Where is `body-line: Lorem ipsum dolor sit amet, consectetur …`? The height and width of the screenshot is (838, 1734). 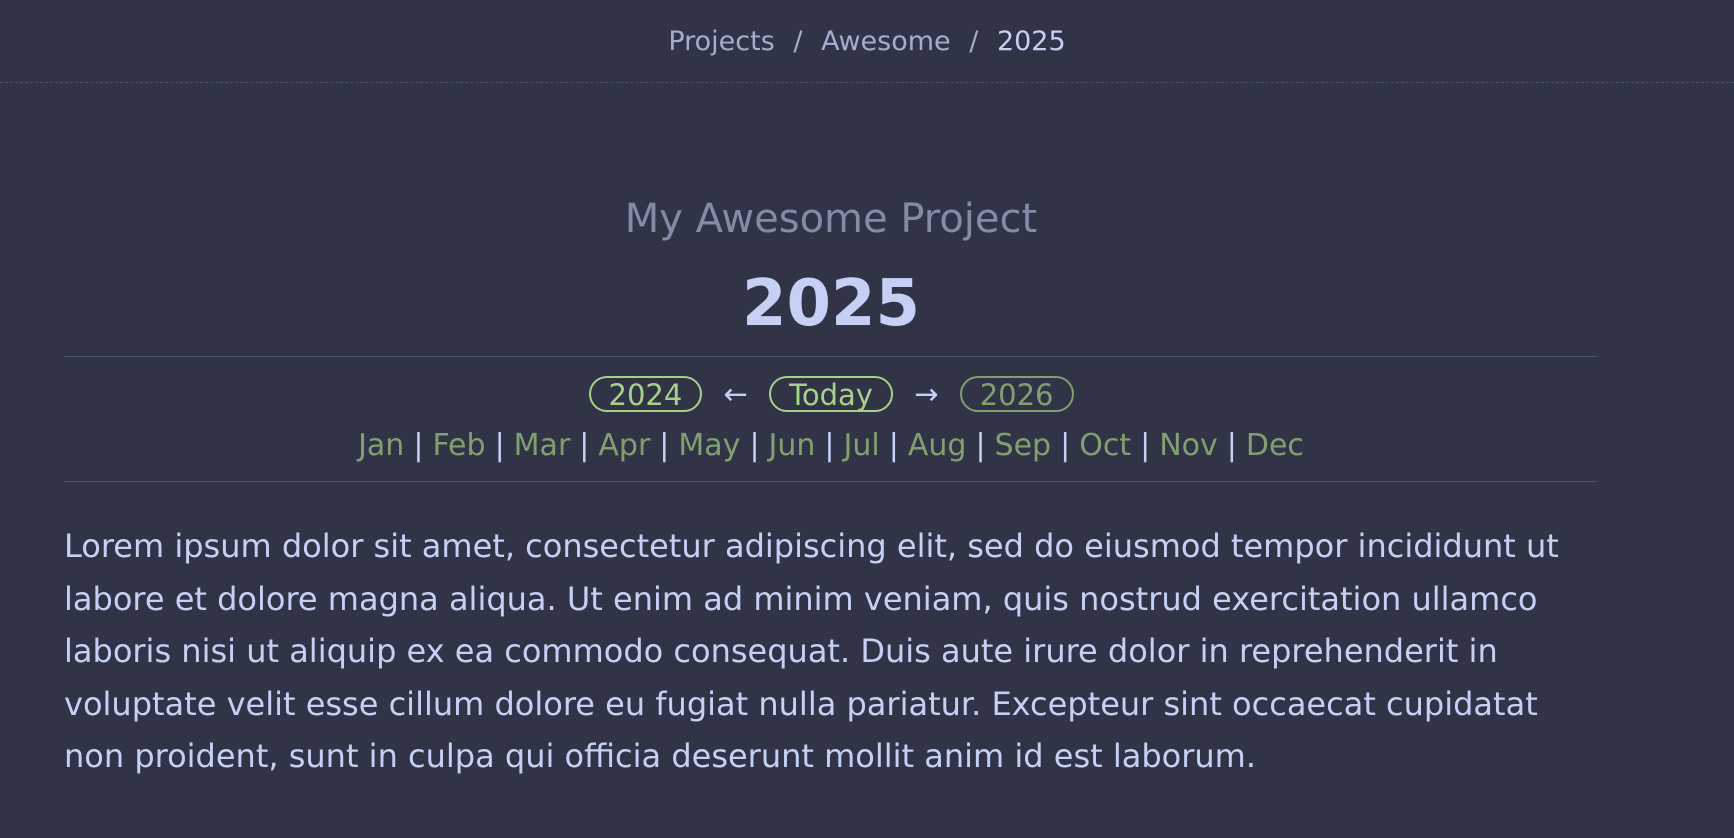
body-line: Lorem ipsum dolor sit amet, consectetur … is located at coordinates (811, 546).